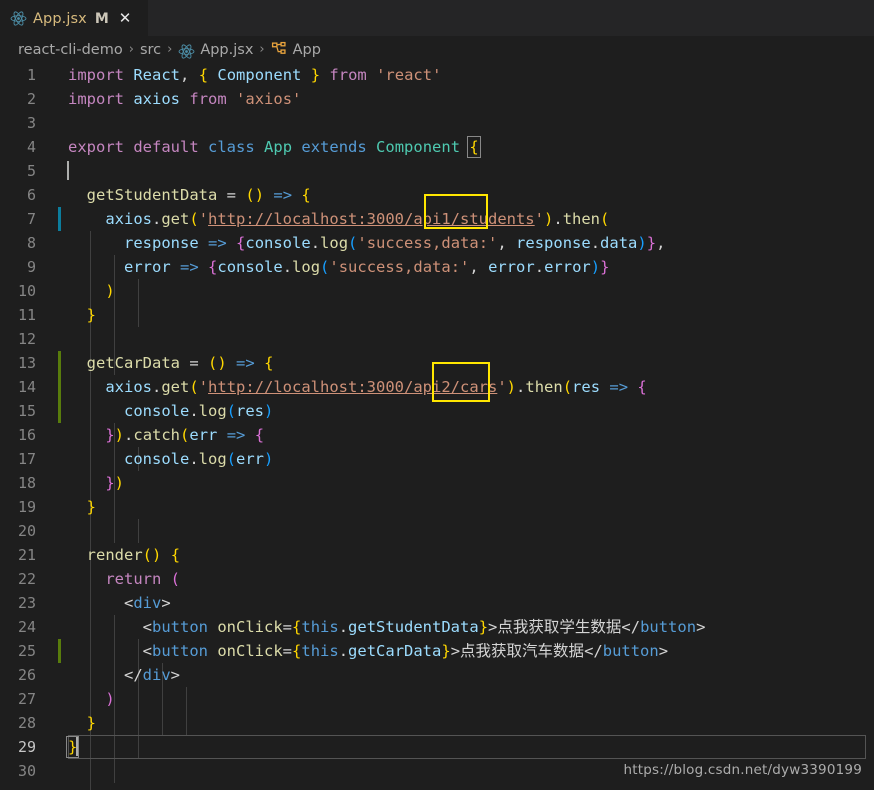 The height and width of the screenshot is (790, 874). What do you see at coordinates (437, 123) in the screenshot?
I see `code-line: 3` at bounding box center [437, 123].